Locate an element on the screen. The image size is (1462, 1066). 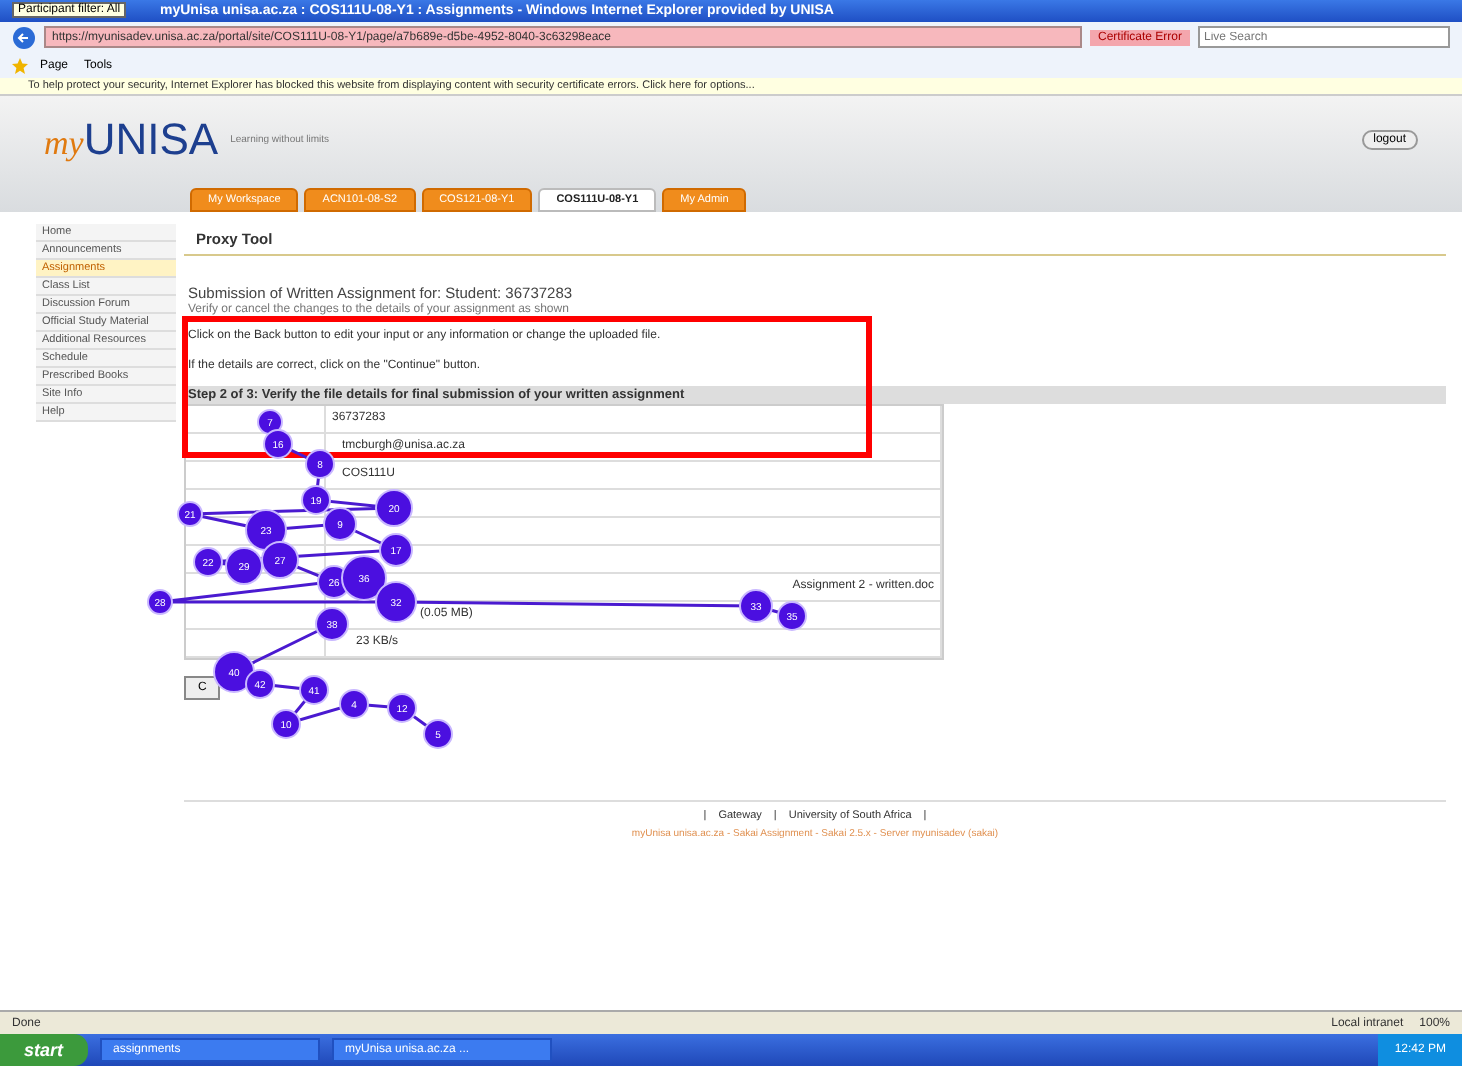
start-button: start is located at coordinates (44, 1050).